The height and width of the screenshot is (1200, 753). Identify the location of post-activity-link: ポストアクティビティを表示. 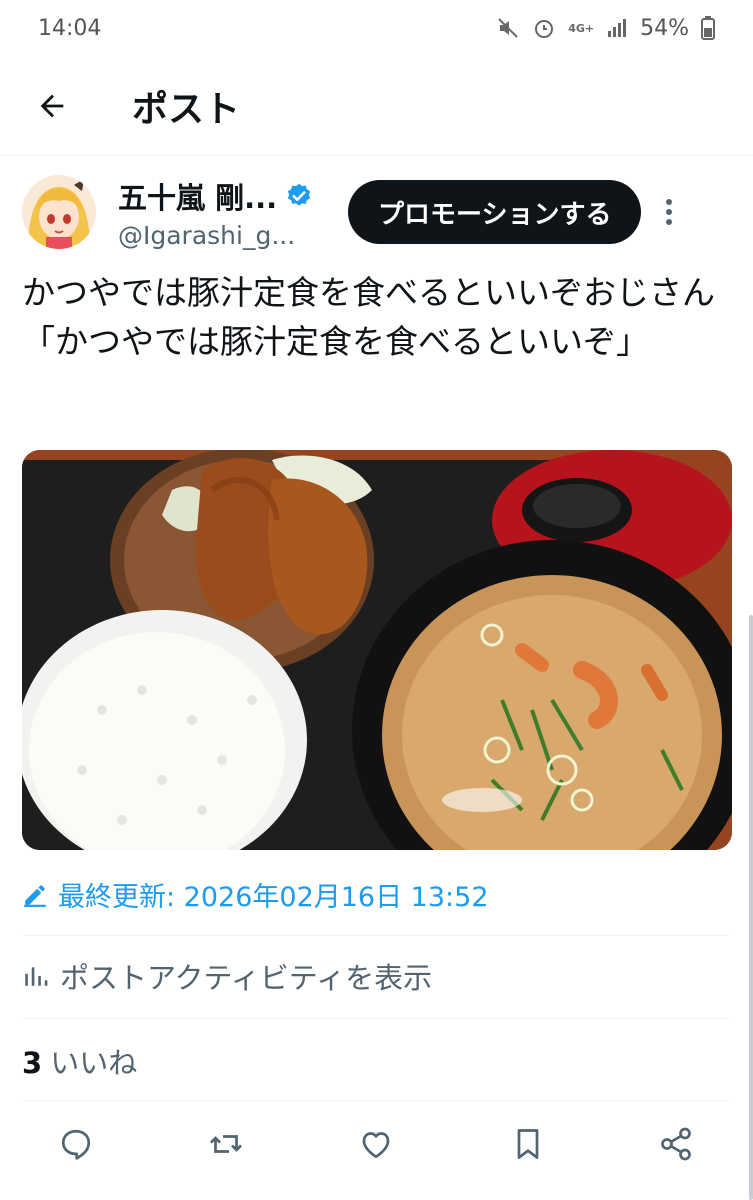
(227, 976).